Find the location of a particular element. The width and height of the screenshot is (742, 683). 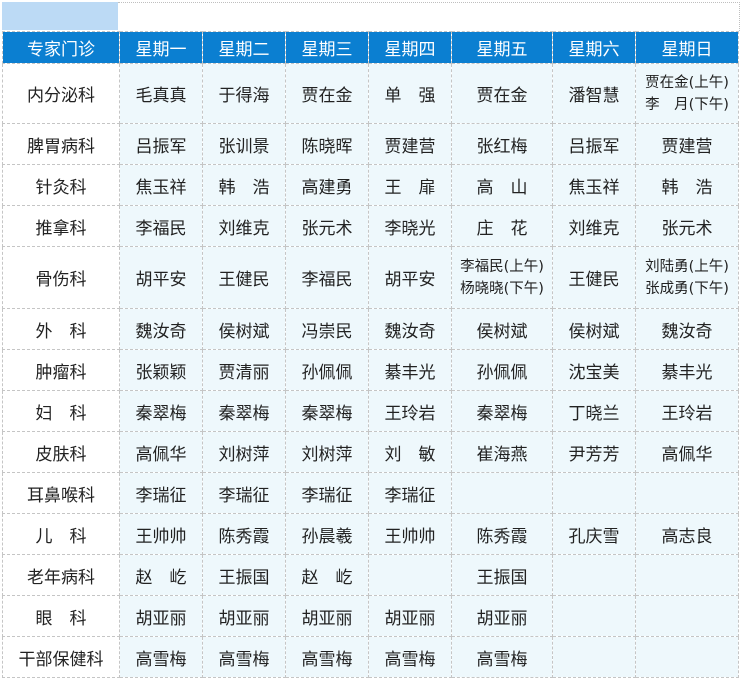

header-department: 专家门诊 is located at coordinates (61, 47).